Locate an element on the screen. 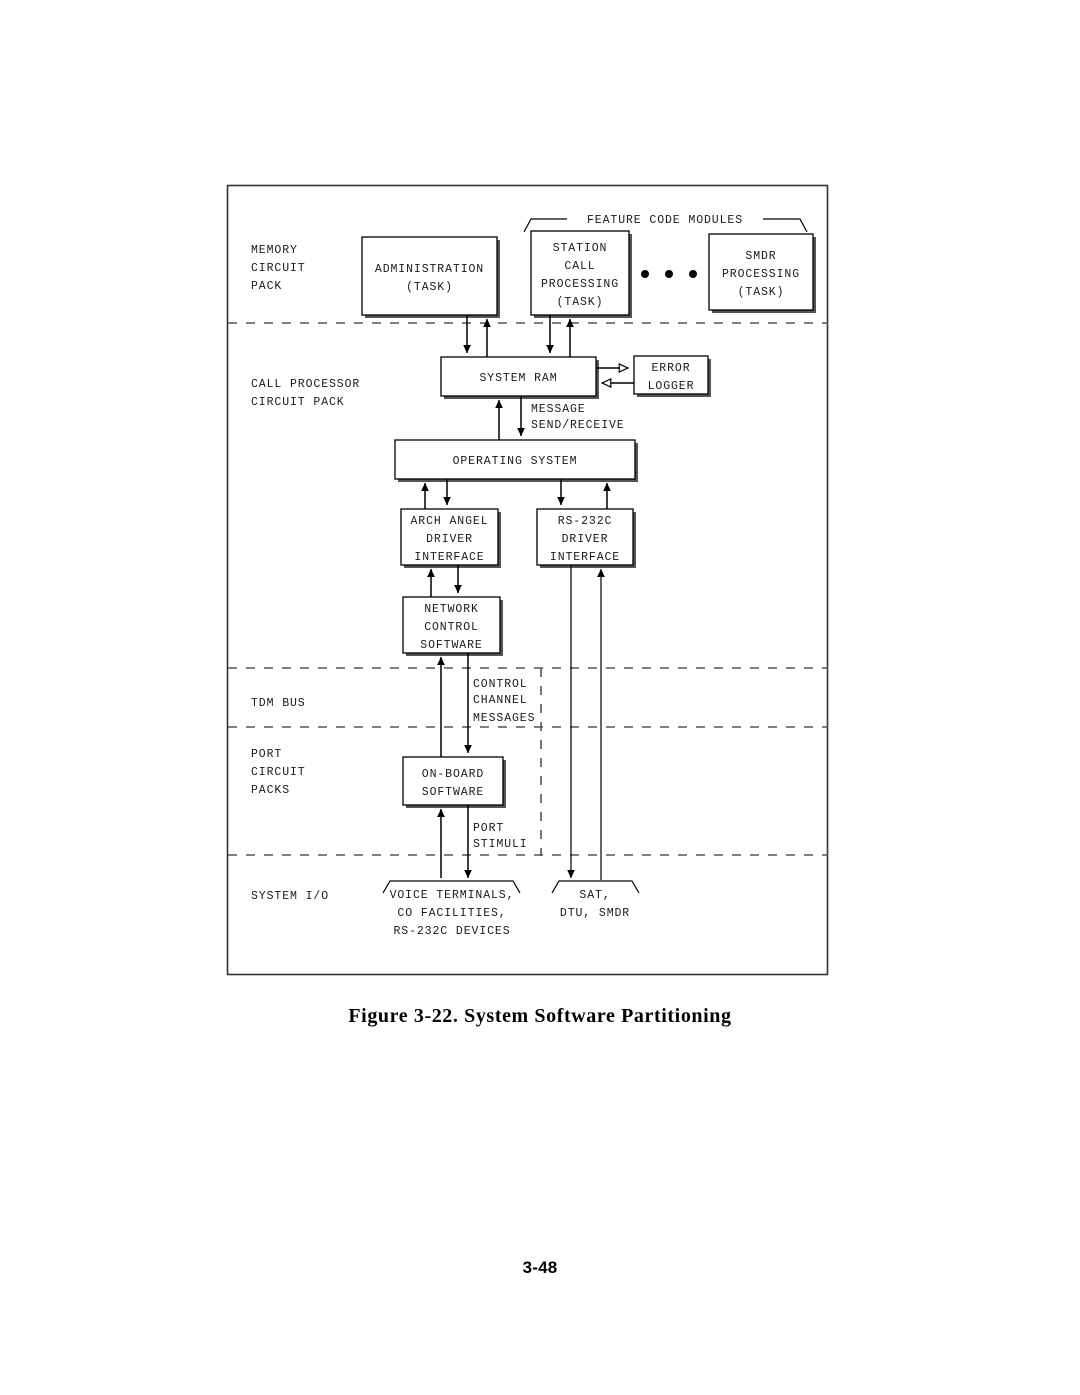  box-rs232c-line2: DRIVER is located at coordinates (585, 539).